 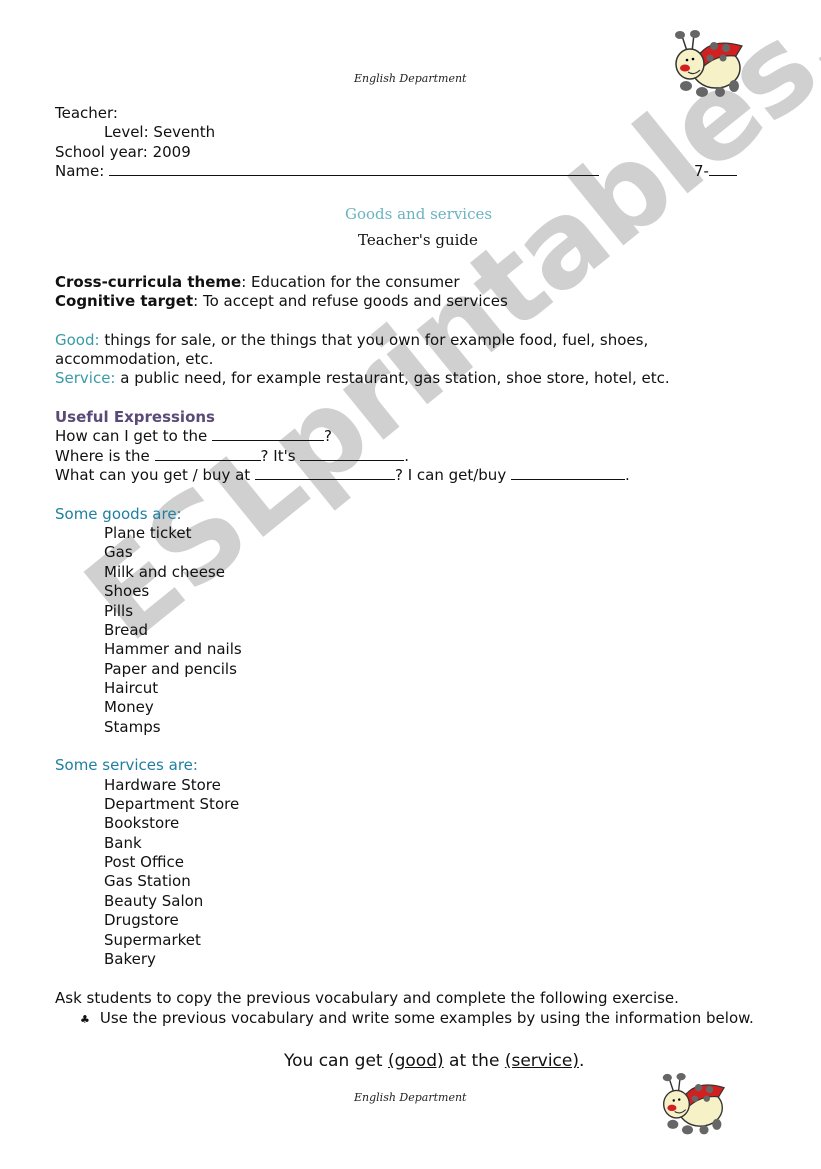 What do you see at coordinates (152, 940) in the screenshot?
I see `services-item: Supermarket` at bounding box center [152, 940].